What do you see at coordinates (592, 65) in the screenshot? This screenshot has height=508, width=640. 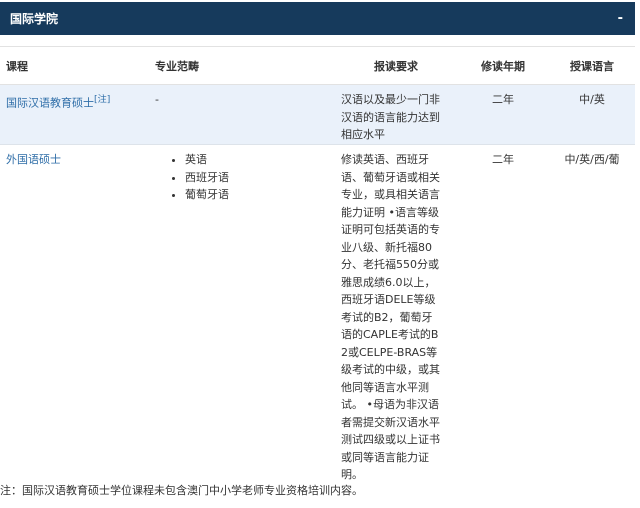 I see `header-language: 授课语言` at bounding box center [592, 65].